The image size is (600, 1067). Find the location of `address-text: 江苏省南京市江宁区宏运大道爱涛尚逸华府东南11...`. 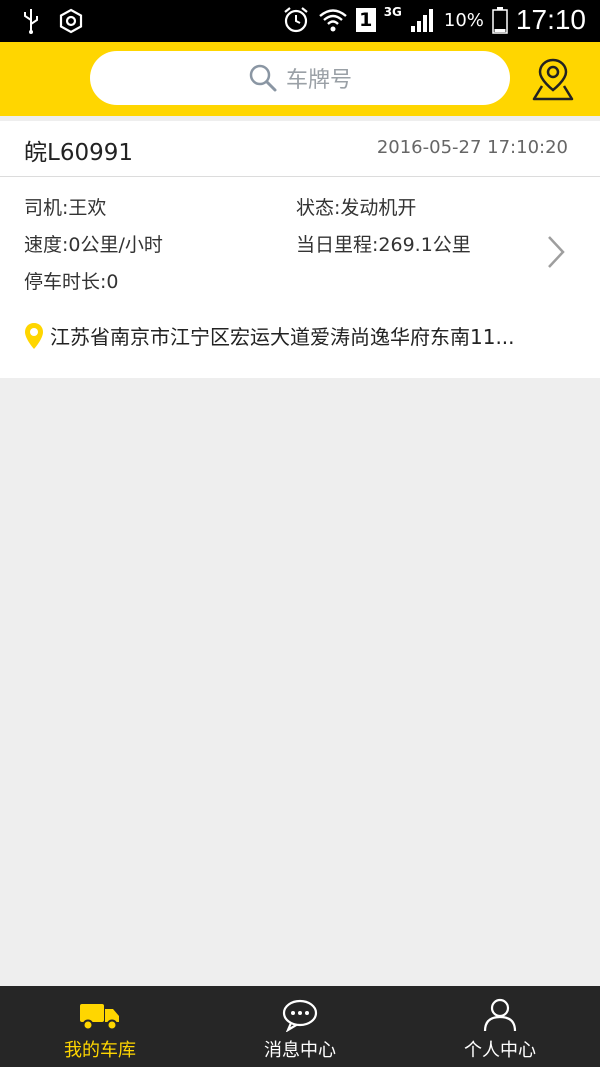

address-text: 江苏省南京市江宁区宏运大道爱涛尚逸华府东南11... is located at coordinates (282, 337).